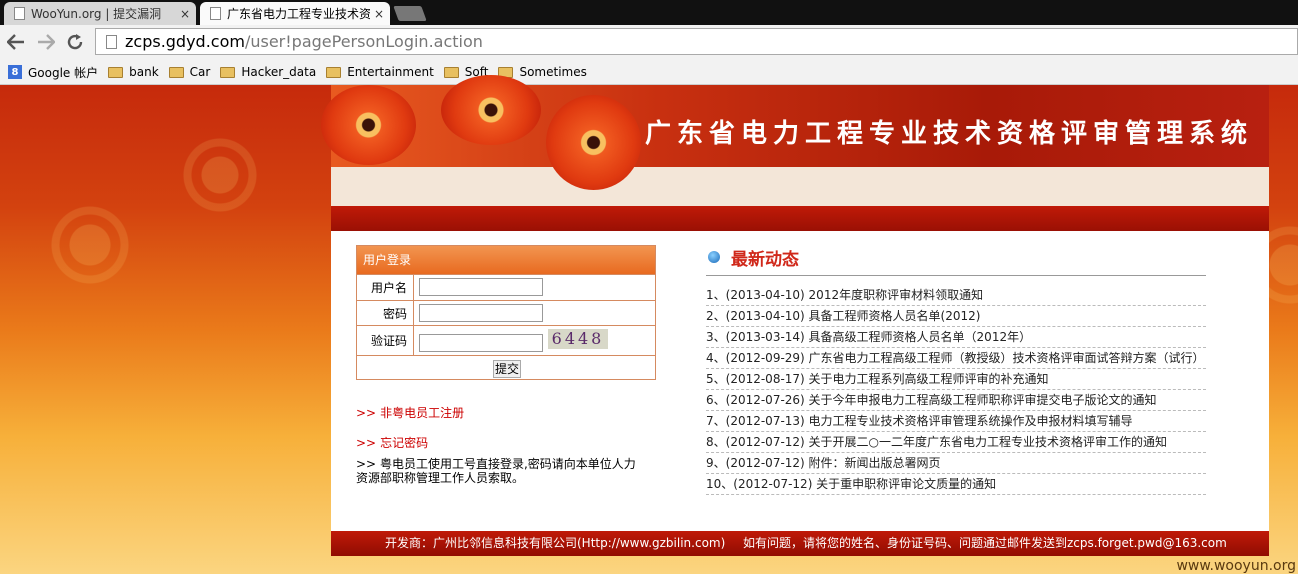  I want to click on watermark: www.wooyun.org, so click(1236, 566).